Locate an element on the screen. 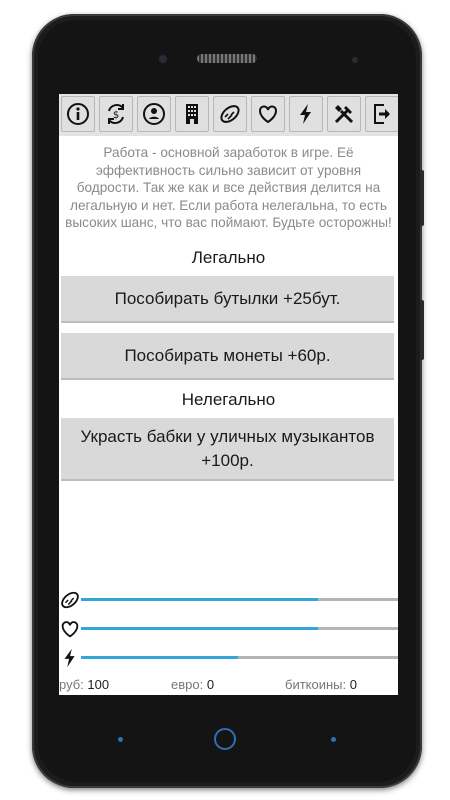 Image resolution: width=450 pixels, height=800 pixels. collect-bottles-button: Пособирать бутылки +25бут. is located at coordinates (227, 299).